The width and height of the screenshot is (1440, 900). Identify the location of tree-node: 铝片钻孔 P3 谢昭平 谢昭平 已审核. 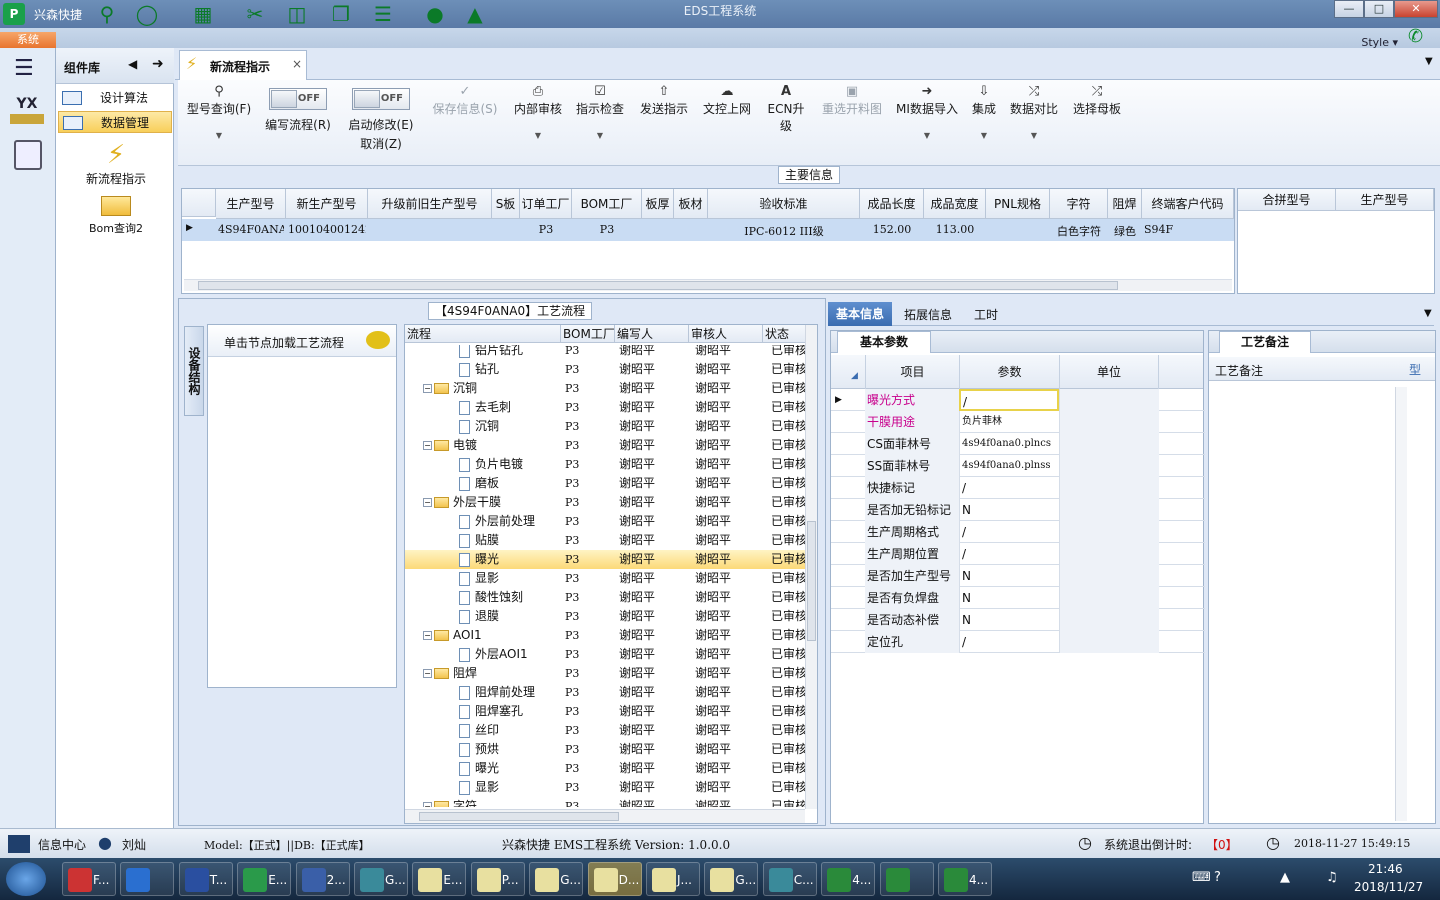
(605, 352).